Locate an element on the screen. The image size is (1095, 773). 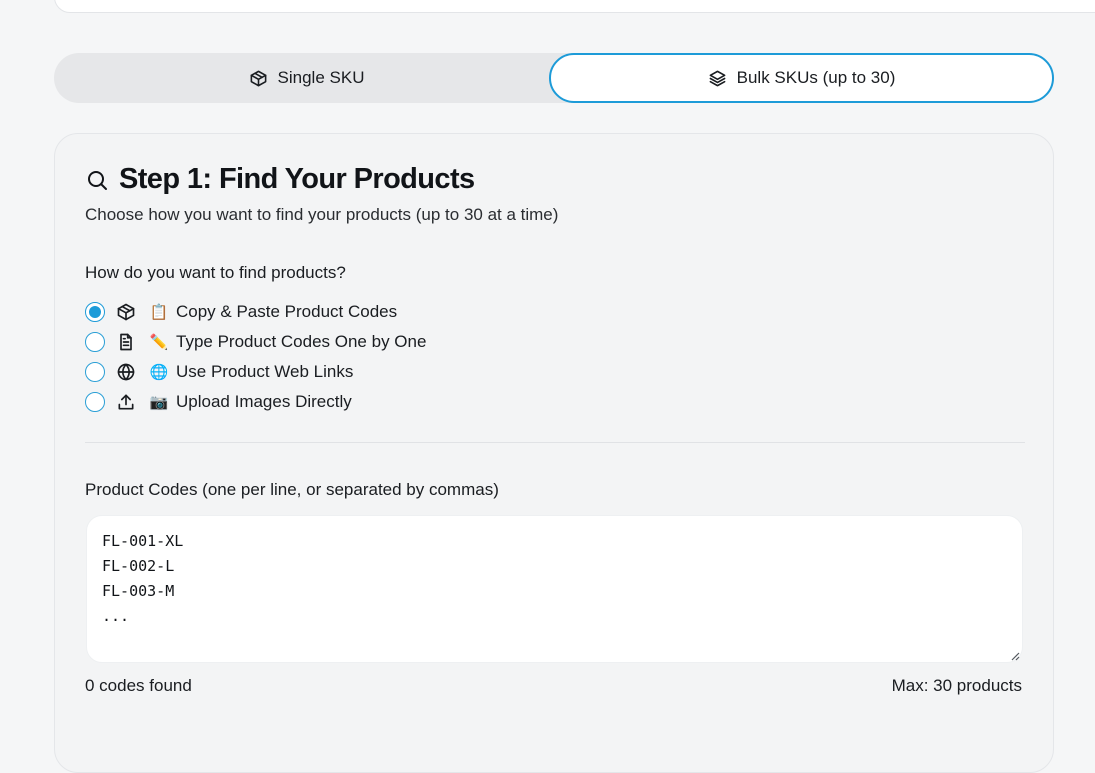
radio-web-links is located at coordinates (95, 372).